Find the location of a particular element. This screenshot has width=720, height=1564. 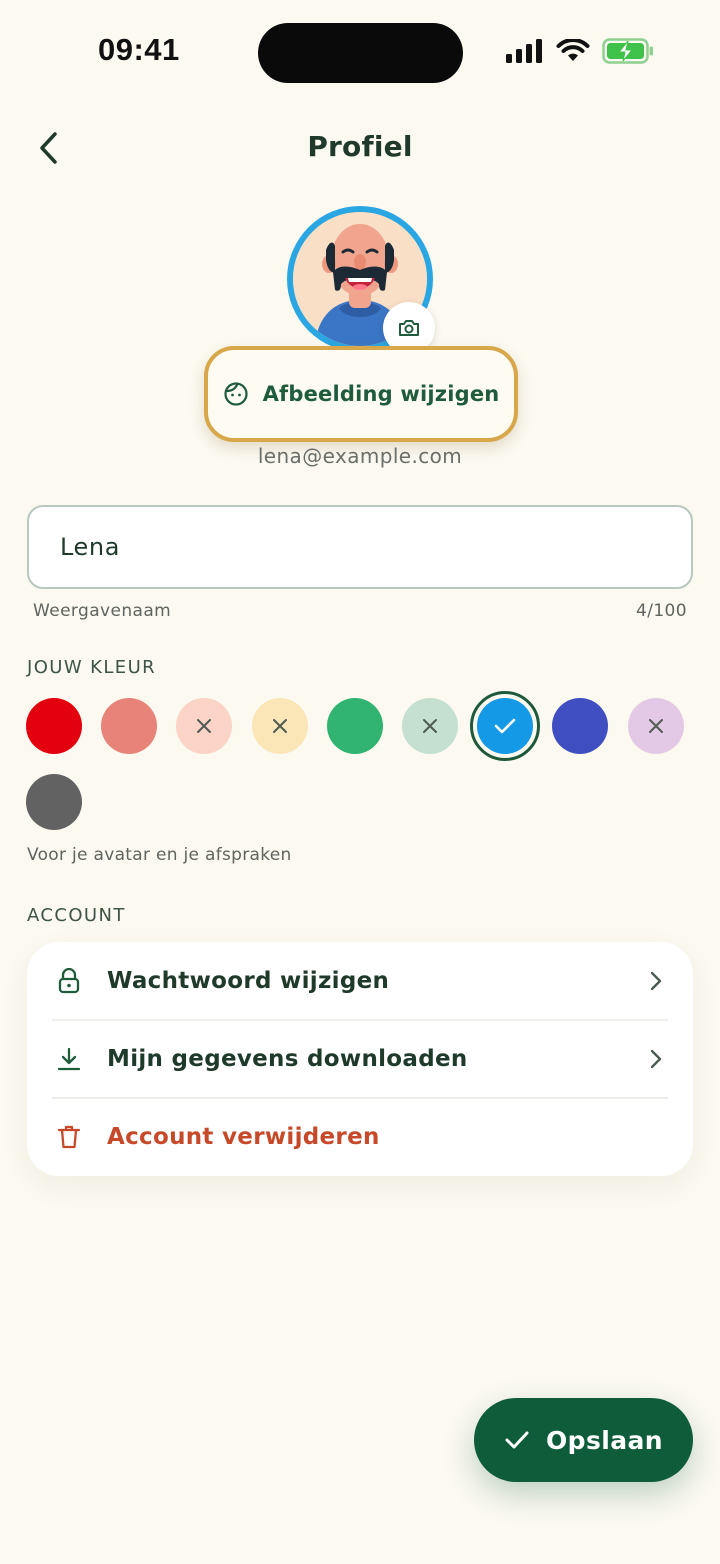

account-section-title: ACCOUNT is located at coordinates (76, 915).